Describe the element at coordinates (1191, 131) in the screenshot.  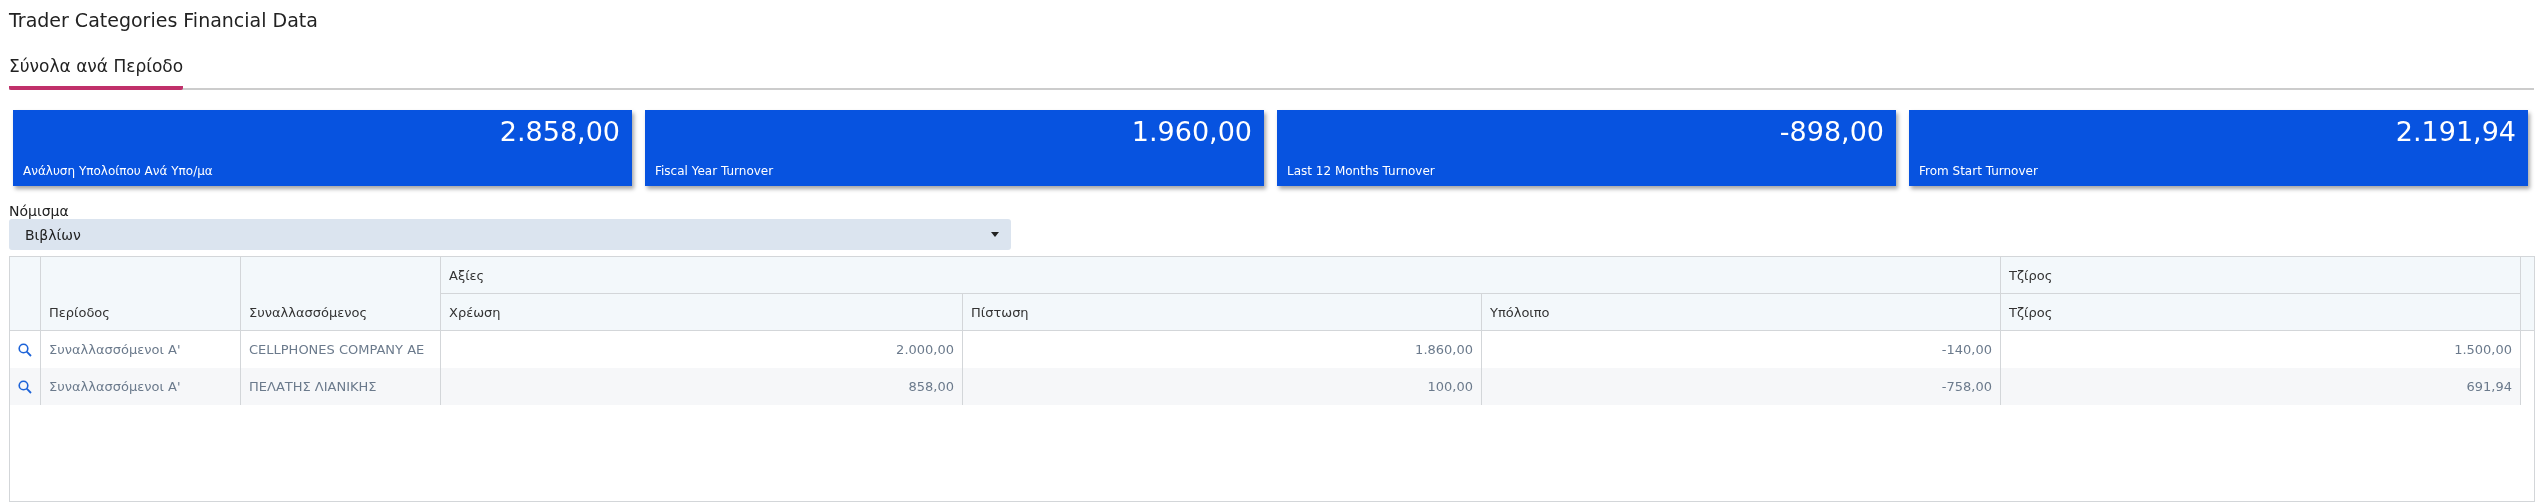
I see `card-value: 1.960,00` at that location.